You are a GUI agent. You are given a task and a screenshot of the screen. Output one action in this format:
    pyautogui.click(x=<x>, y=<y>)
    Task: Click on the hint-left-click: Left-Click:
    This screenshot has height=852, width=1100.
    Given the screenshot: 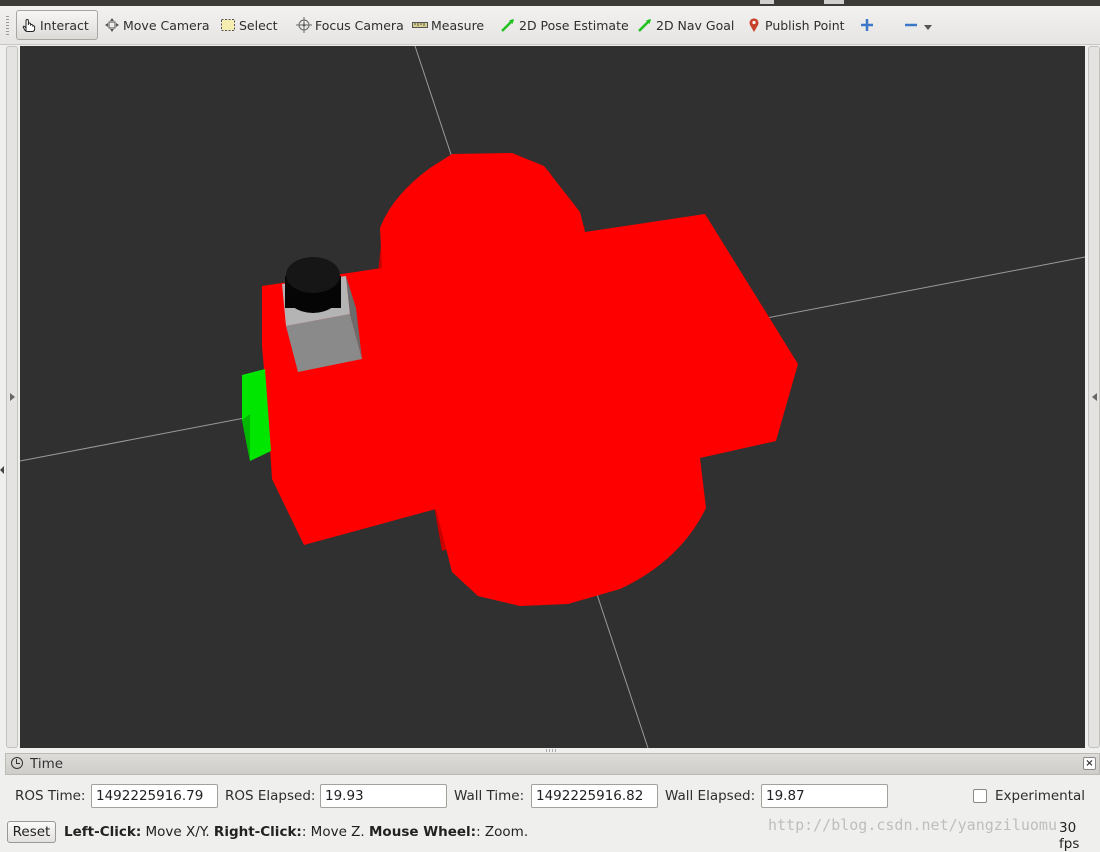 What is the action you would take?
    pyautogui.click(x=103, y=832)
    